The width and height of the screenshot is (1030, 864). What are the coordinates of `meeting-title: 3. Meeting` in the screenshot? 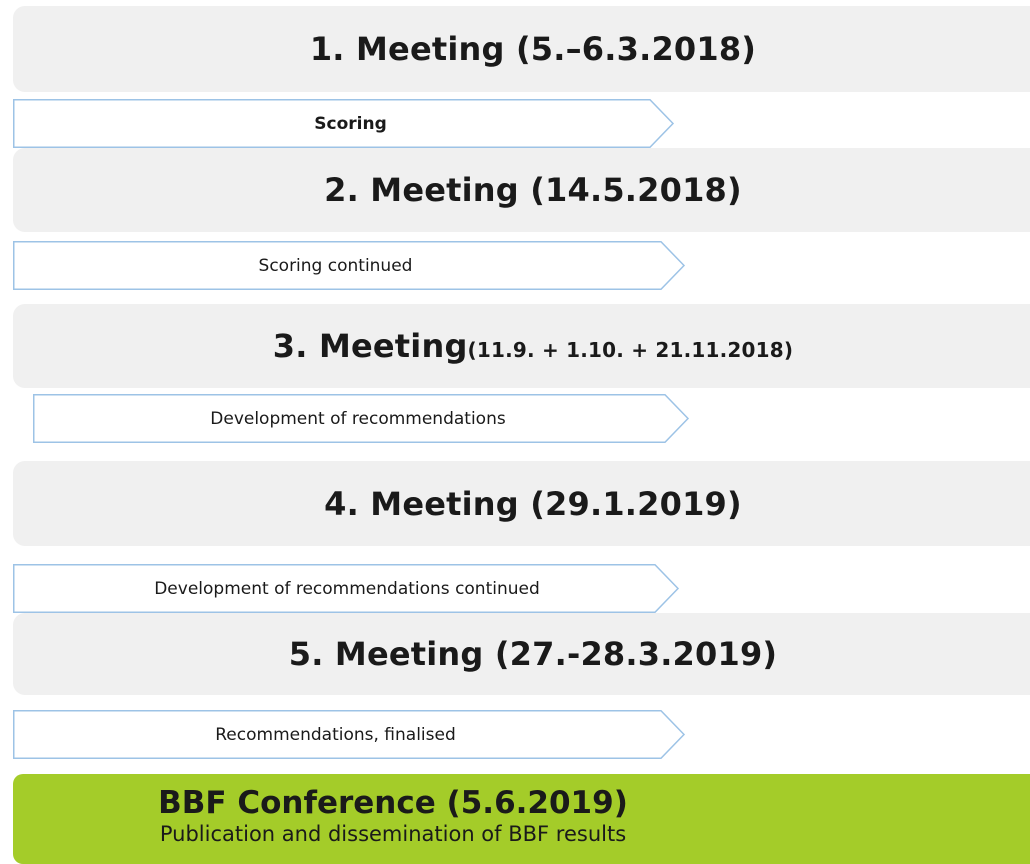 It's located at (370, 346).